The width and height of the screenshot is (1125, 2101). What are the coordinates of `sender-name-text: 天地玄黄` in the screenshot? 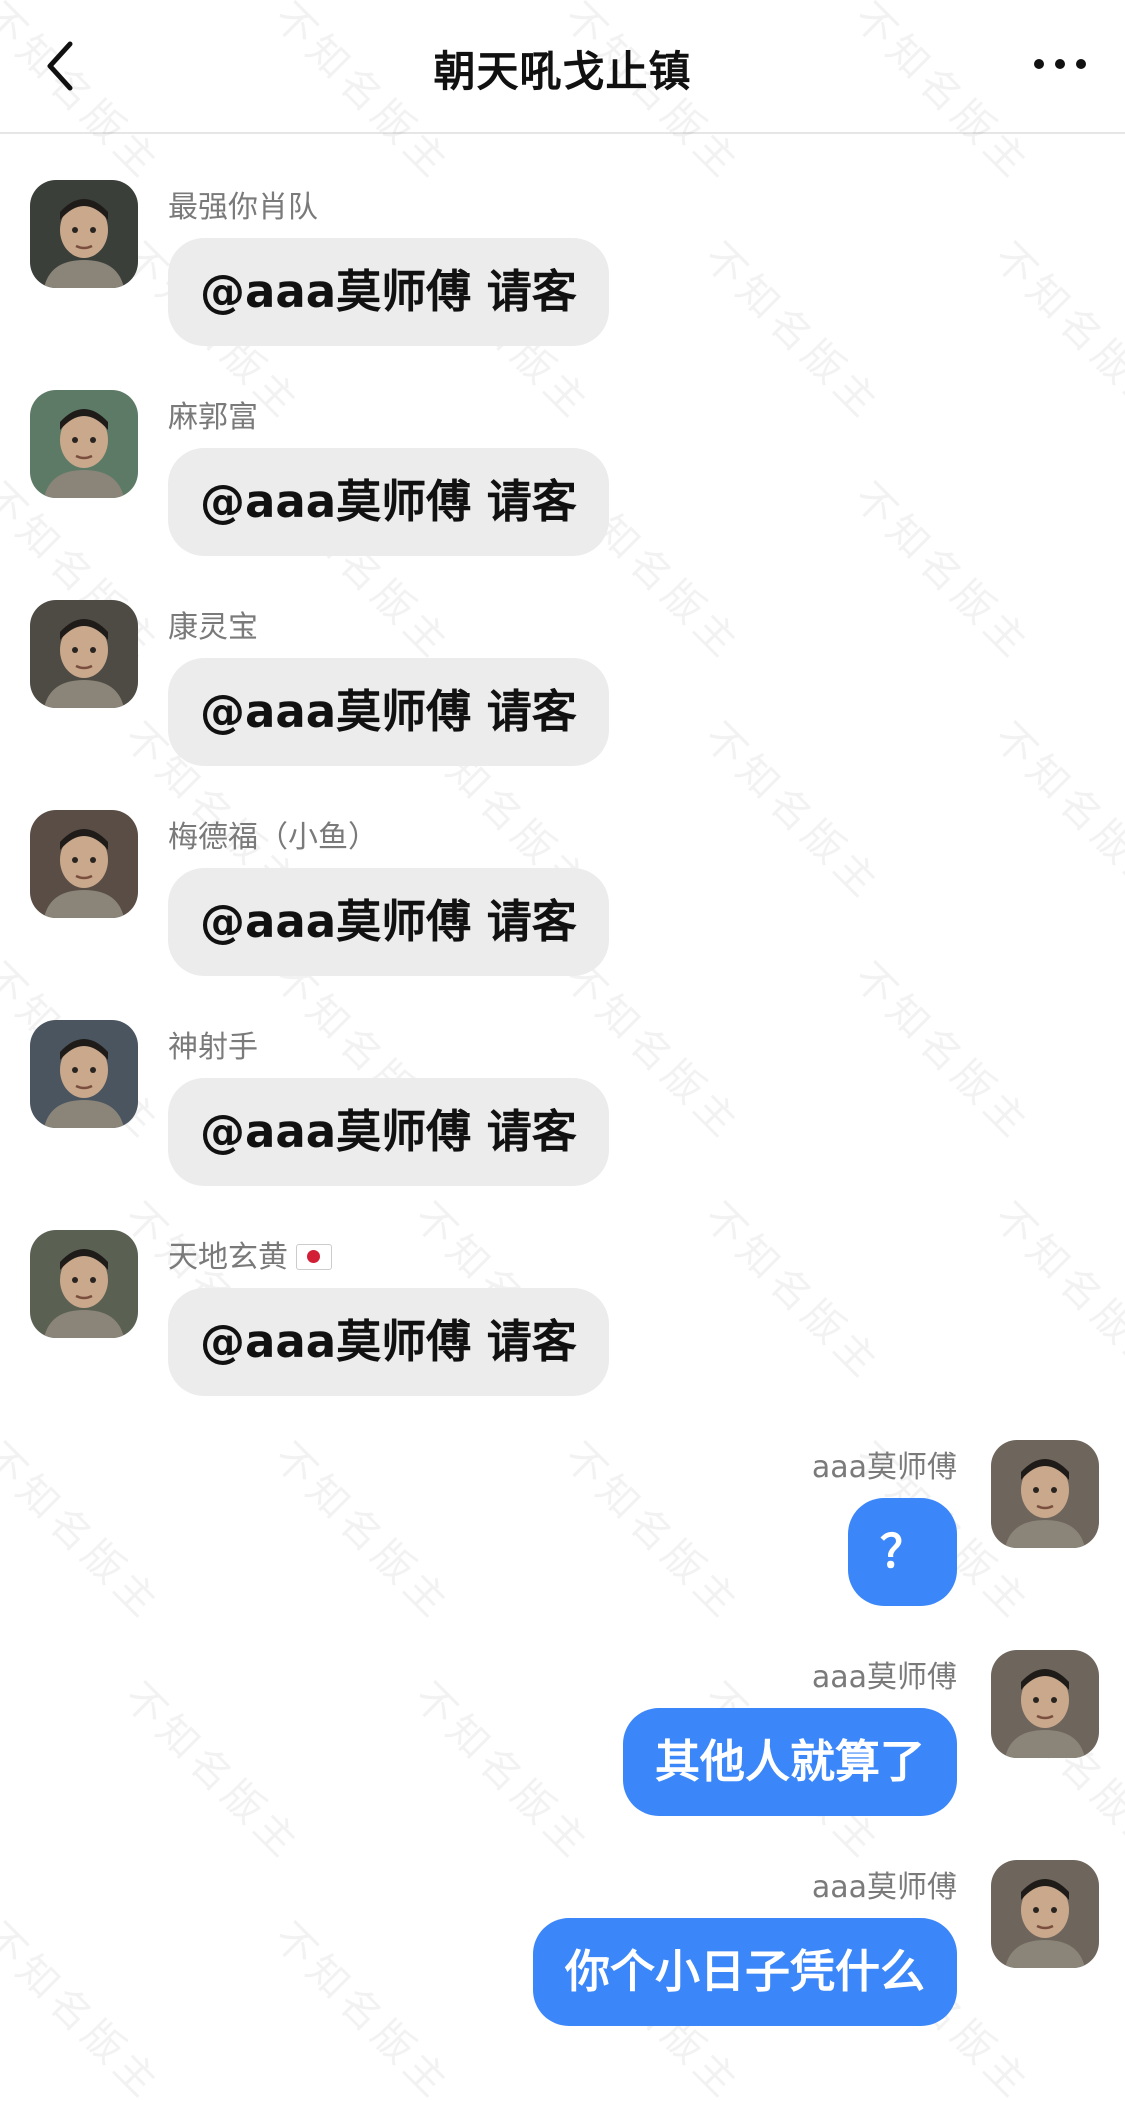 It's located at (228, 1257).